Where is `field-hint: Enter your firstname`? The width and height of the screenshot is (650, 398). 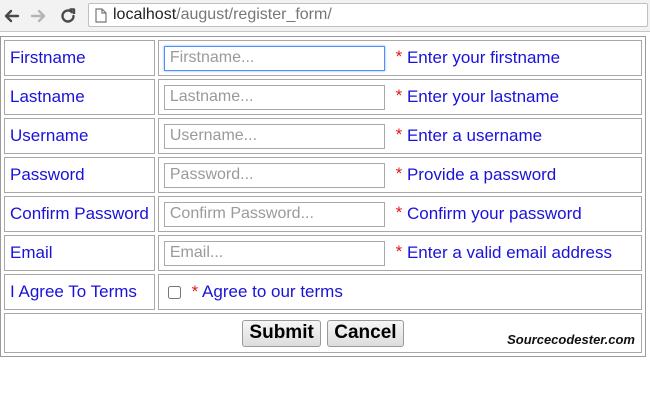 field-hint: Enter your firstname is located at coordinates (483, 57).